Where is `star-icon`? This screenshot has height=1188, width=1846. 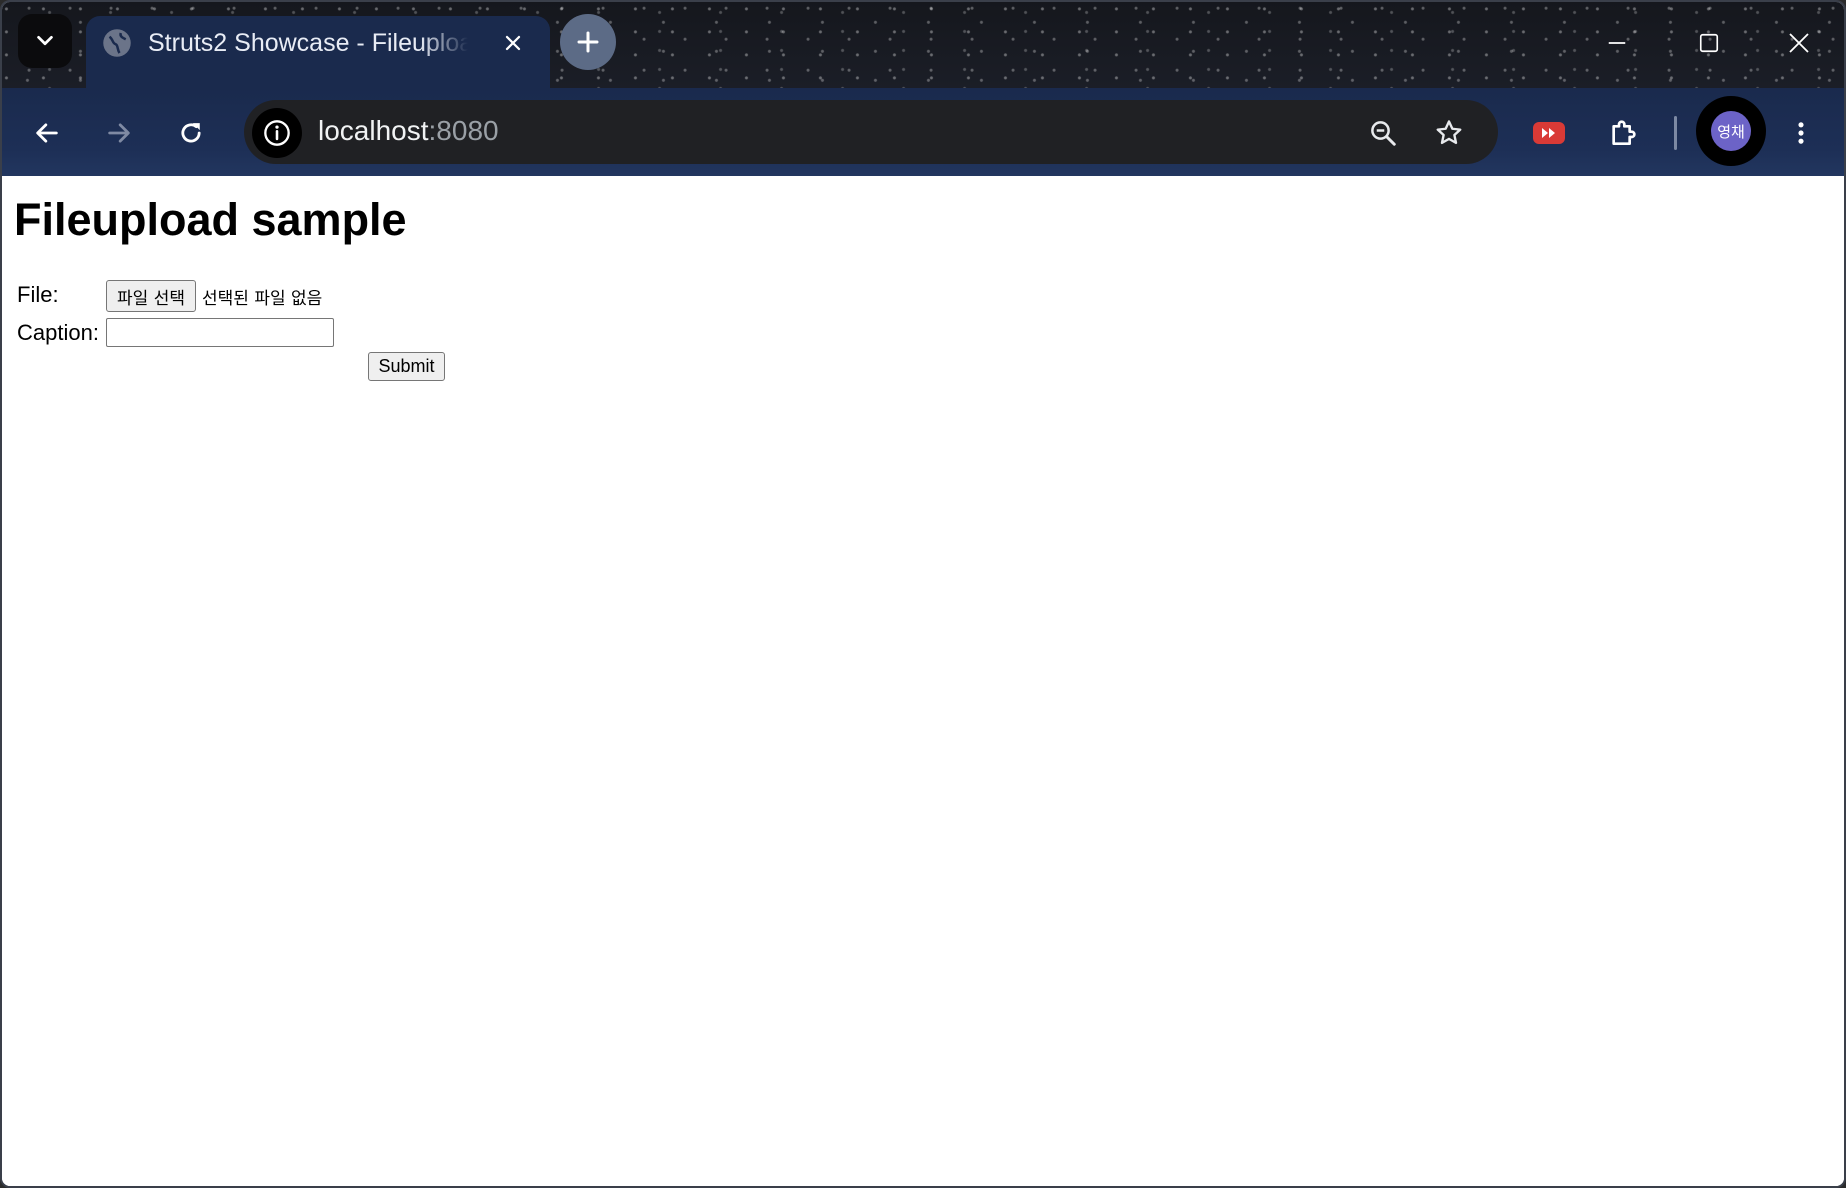 star-icon is located at coordinates (1449, 132).